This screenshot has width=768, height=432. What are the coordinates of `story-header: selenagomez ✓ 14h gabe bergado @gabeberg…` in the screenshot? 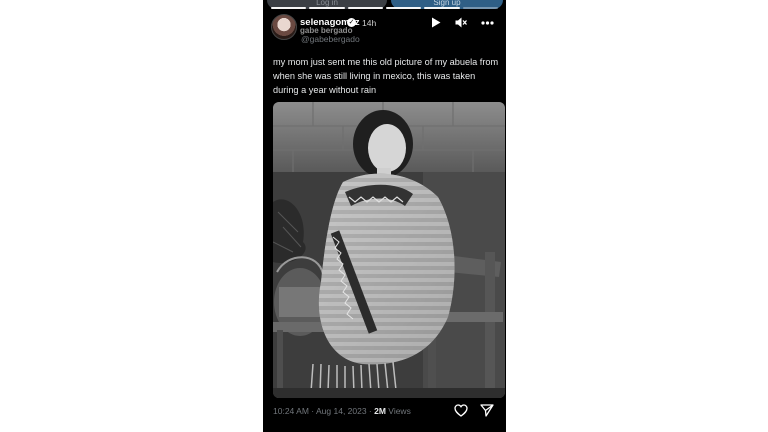 It's located at (384, 30).